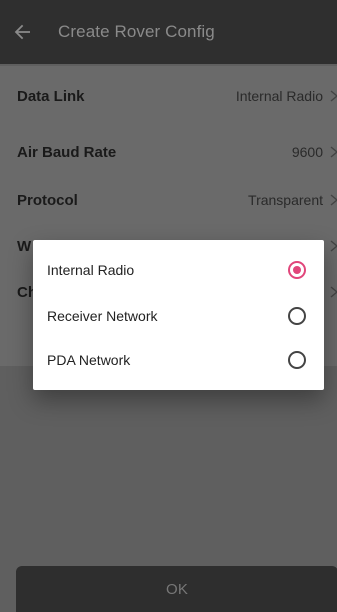 The width and height of the screenshot is (337, 612). I want to click on option-label: PDA Network, so click(89, 360).